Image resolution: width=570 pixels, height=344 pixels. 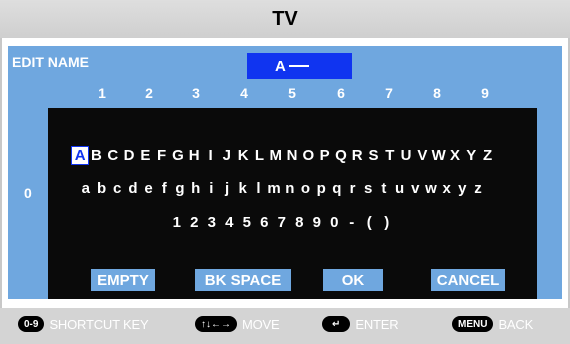 What do you see at coordinates (353, 188) in the screenshot?
I see `character-key: r` at bounding box center [353, 188].